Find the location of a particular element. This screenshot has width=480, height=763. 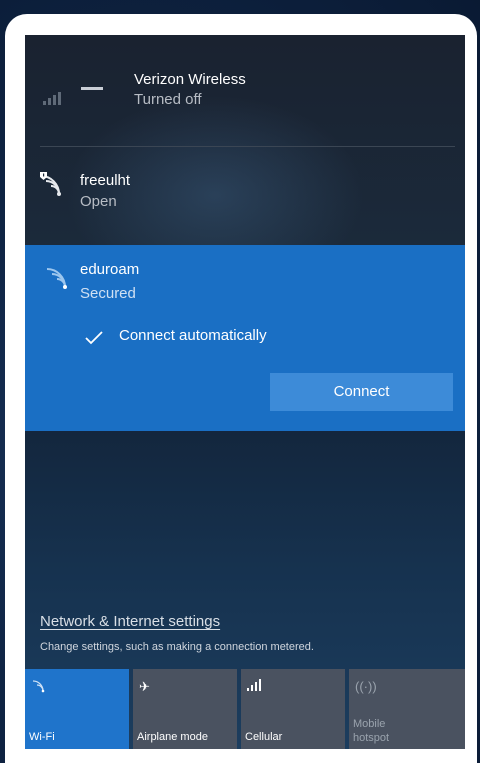

wifi-secured-icon is located at coordinates (56, 278).